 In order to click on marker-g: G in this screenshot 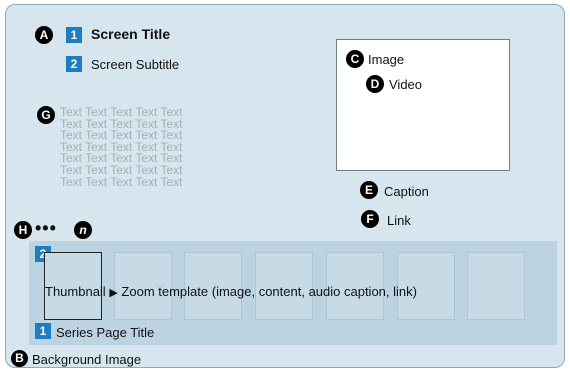, I will do `click(46, 115)`.